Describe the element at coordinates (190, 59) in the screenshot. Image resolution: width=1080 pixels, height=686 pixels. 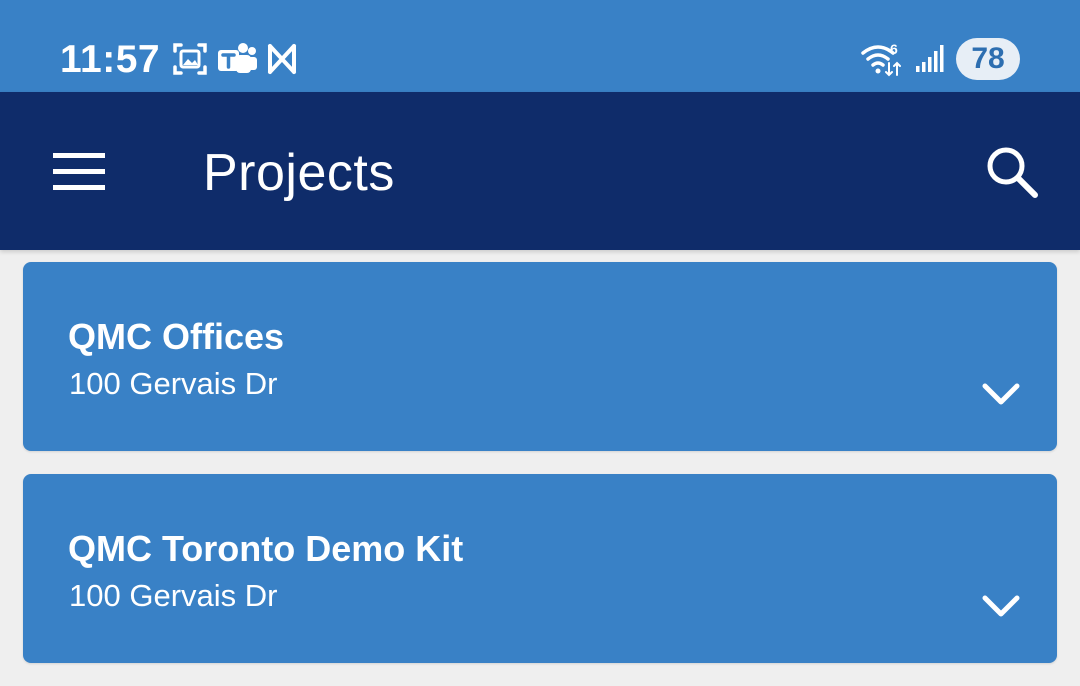
I see `screenshot-icon` at that location.